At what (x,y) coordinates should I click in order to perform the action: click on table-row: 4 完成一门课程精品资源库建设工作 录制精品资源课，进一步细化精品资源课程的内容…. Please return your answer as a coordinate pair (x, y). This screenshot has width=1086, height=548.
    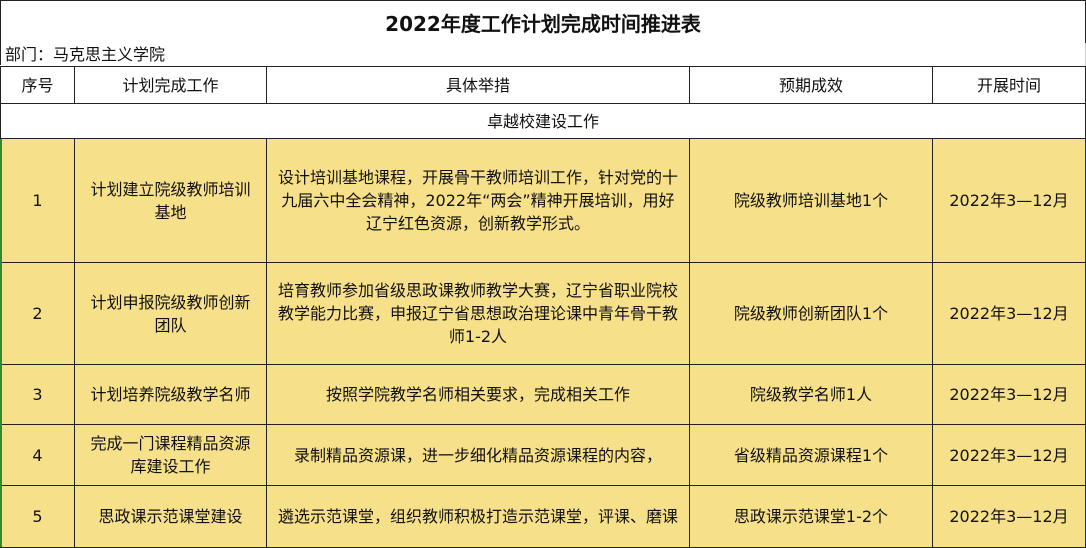
    Looking at the image, I should click on (543, 455).